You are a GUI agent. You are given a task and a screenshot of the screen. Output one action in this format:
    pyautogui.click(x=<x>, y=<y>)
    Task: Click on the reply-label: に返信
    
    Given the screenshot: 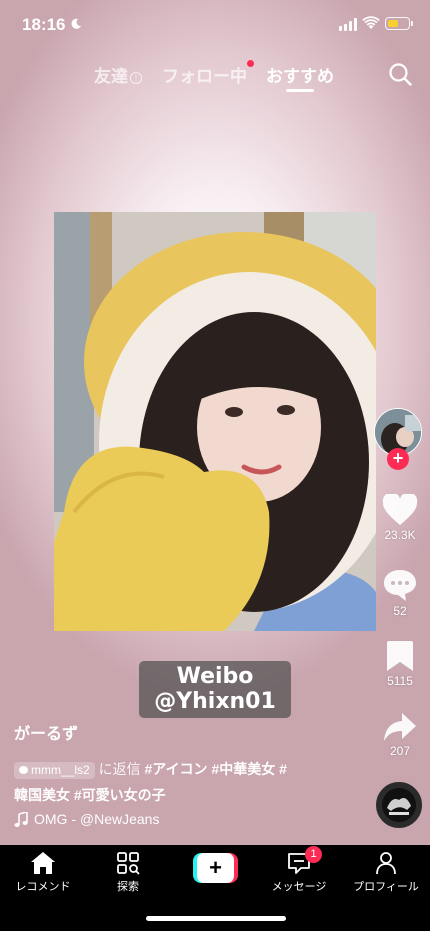 What is the action you would take?
    pyautogui.click(x=119, y=769)
    